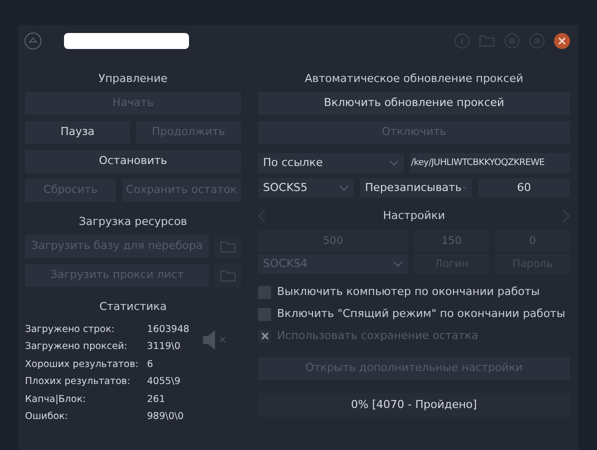 The image size is (597, 450). Describe the element at coordinates (414, 404) in the screenshot. I see `progress-label: 0% [4070 - Пройдено]` at that location.